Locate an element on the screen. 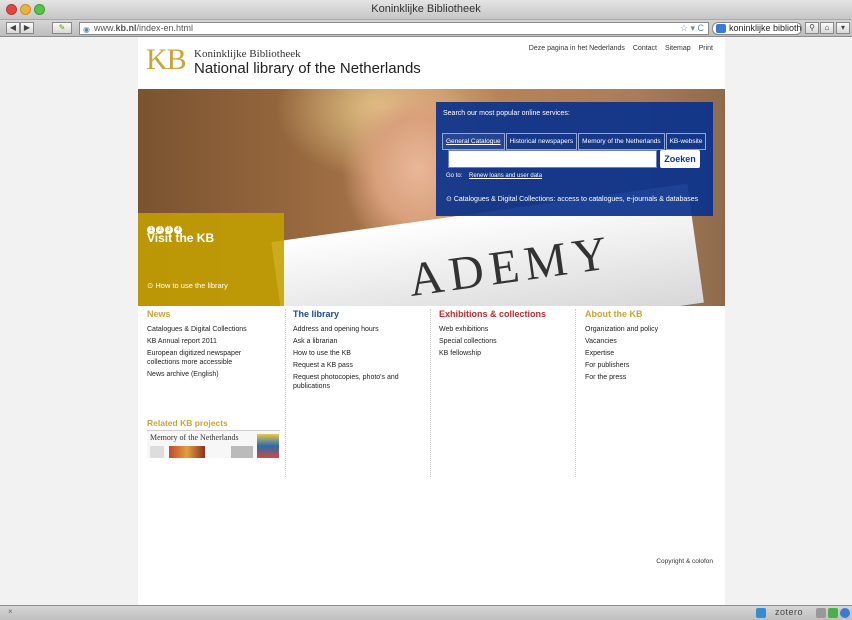  url-path: /index-en.html is located at coordinates (165, 28).